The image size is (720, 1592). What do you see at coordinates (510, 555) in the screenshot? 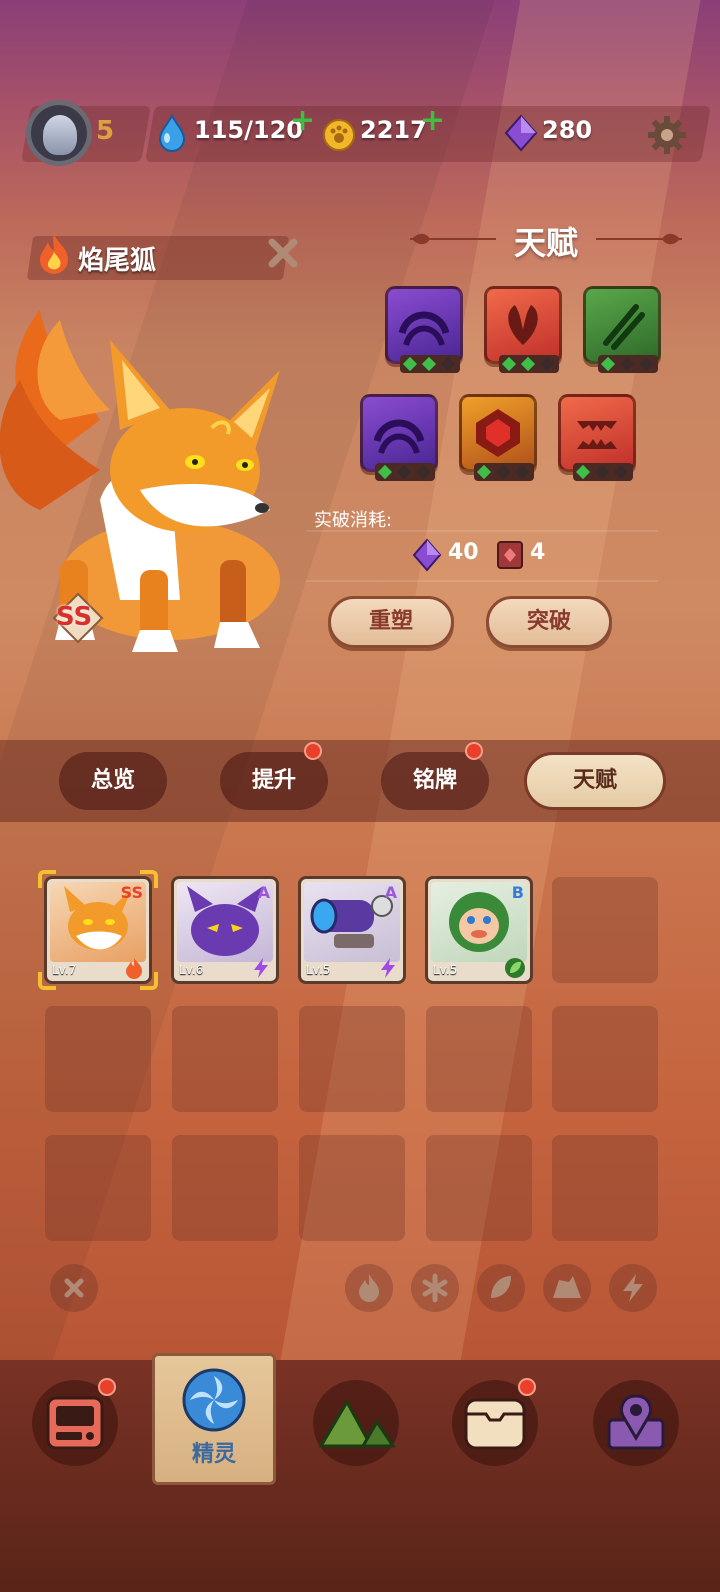
I see `material-book-icon` at bounding box center [510, 555].